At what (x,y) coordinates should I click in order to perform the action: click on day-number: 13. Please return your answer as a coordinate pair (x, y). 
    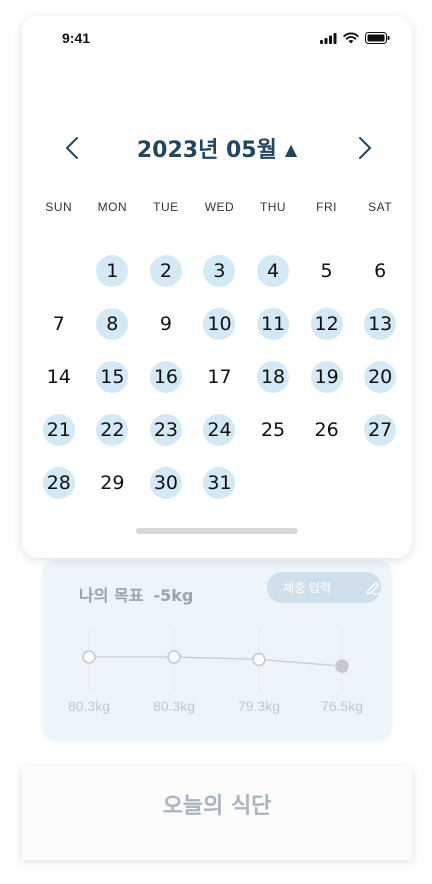
    Looking at the image, I should click on (380, 323).